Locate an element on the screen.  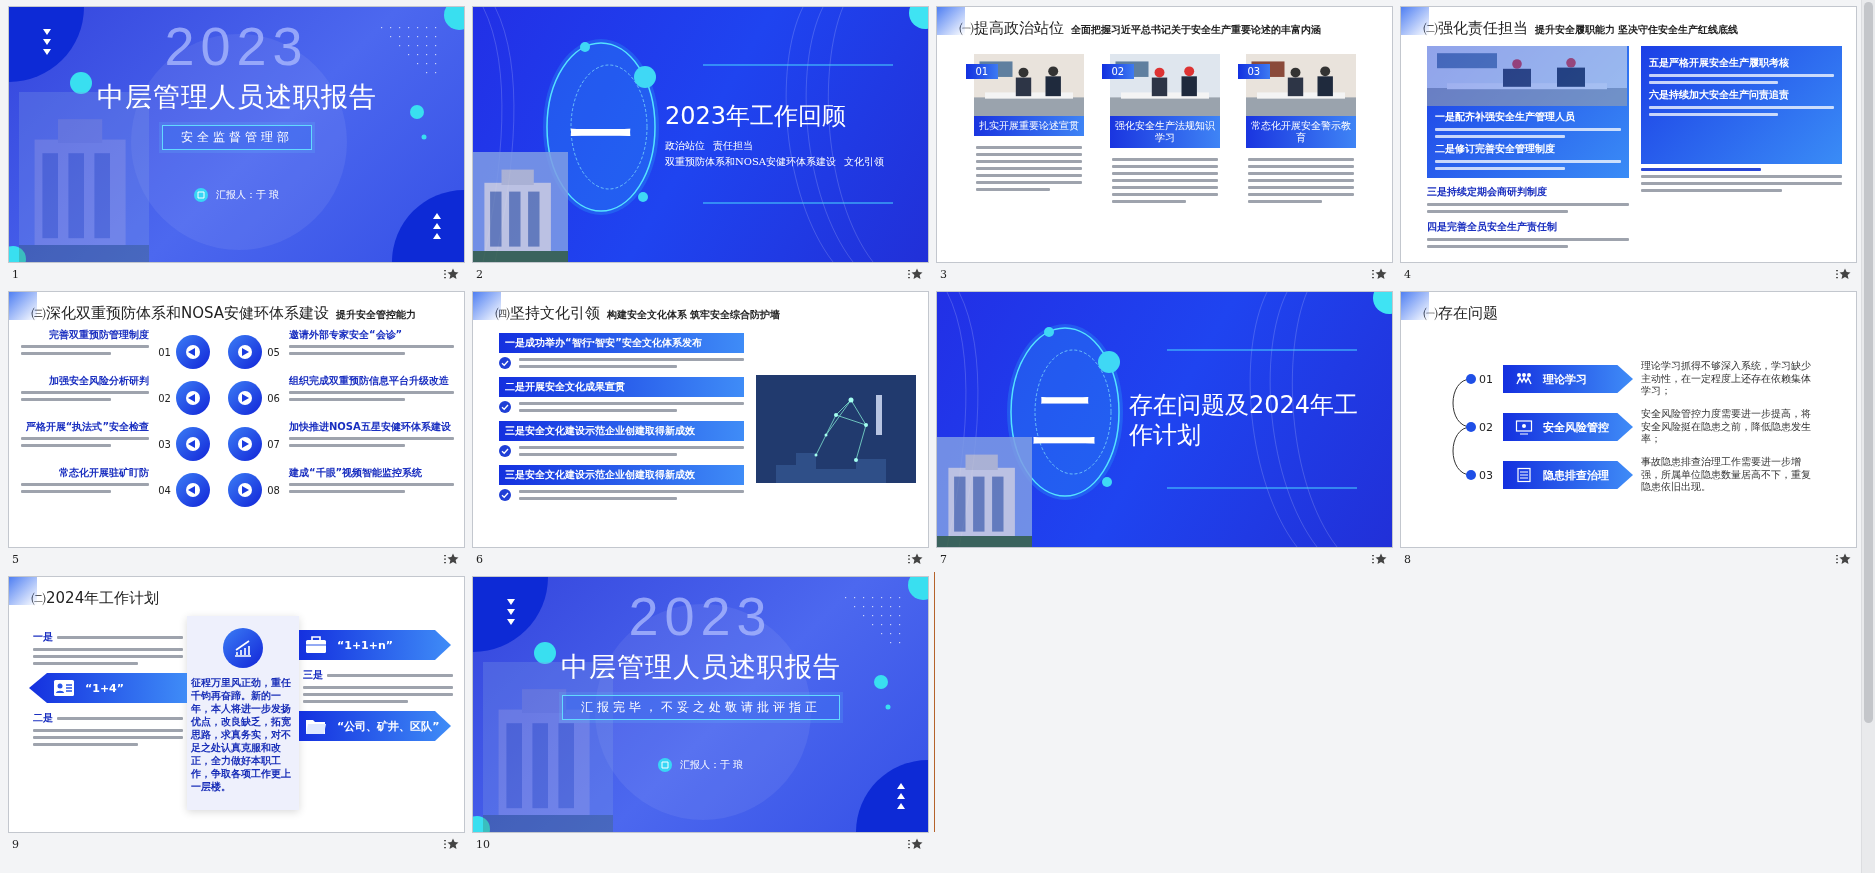
slide-number: 7 is located at coordinates (943, 559).